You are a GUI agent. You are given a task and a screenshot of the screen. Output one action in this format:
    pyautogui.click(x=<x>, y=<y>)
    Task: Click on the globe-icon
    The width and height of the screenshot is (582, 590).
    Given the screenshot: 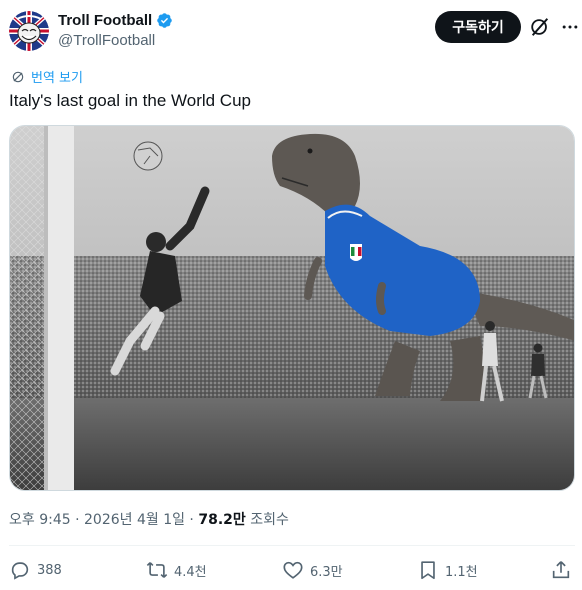 What is the action you would take?
    pyautogui.click(x=18, y=76)
    